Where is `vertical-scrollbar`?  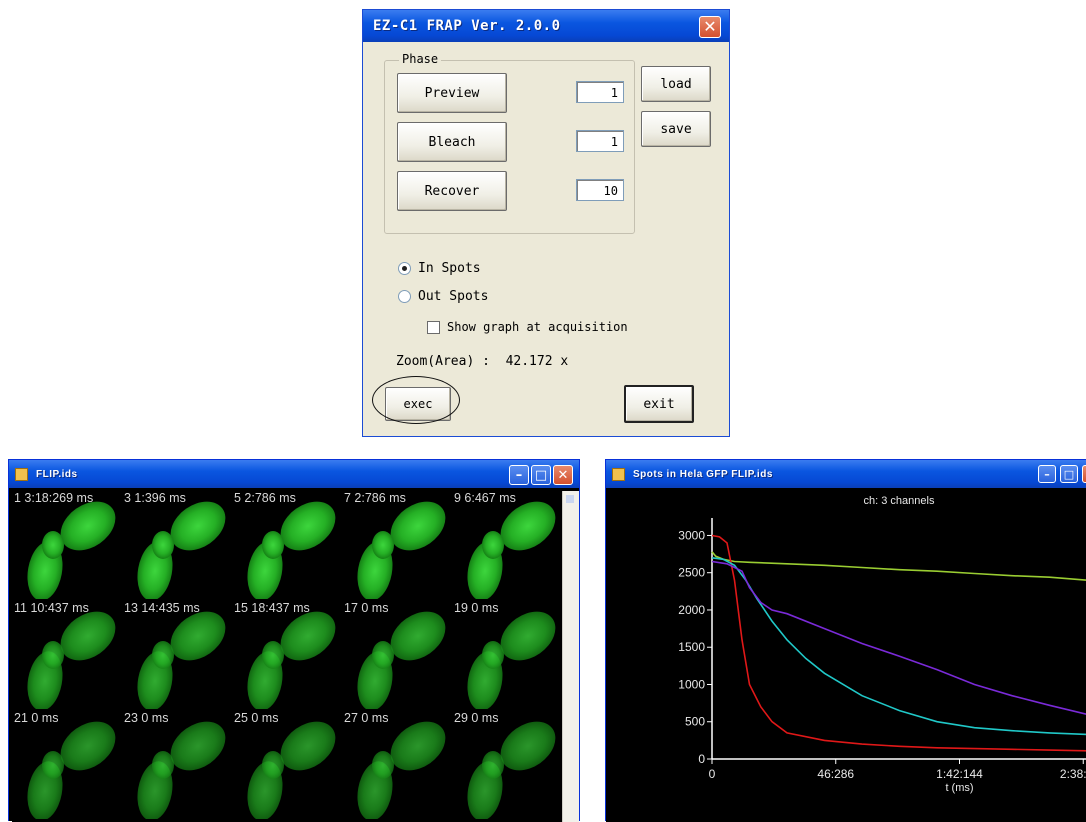
vertical-scrollbar is located at coordinates (570, 656).